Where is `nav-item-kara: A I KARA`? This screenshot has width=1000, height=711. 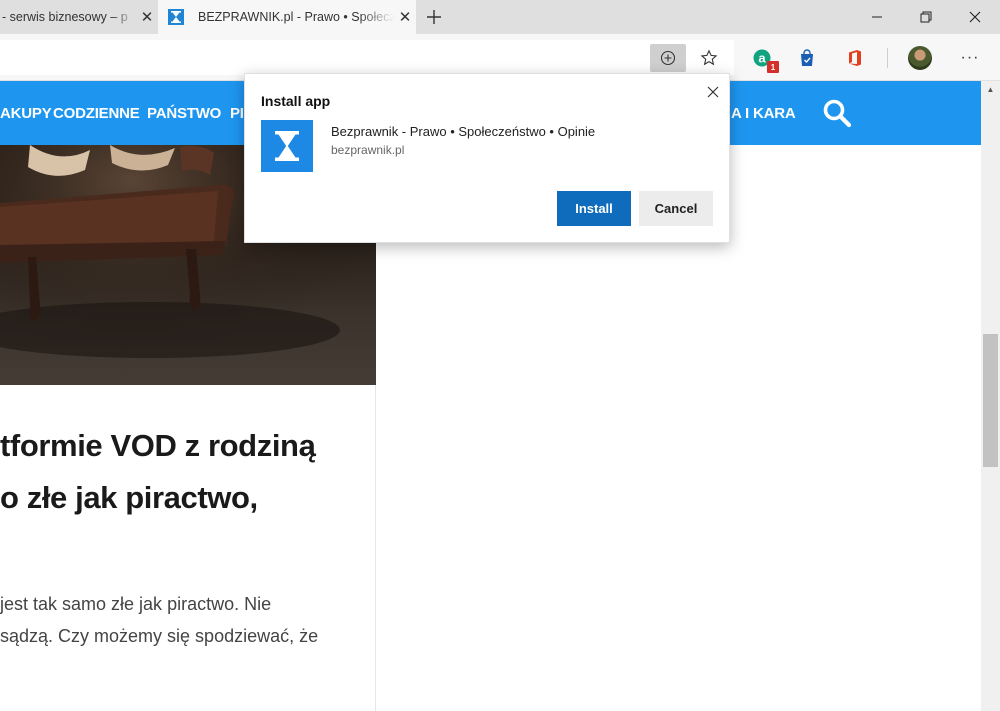
nav-item-kara: A I KARA is located at coordinates (763, 113).